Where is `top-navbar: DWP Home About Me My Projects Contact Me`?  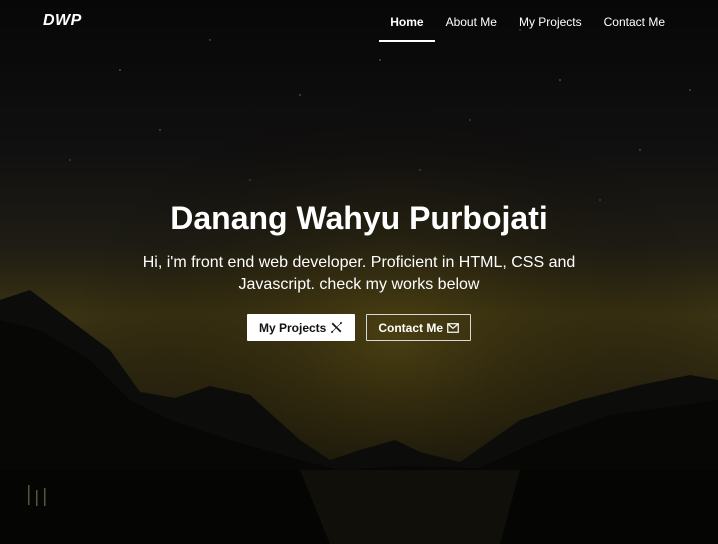 top-navbar: DWP Home About Me My Projects Contact Me is located at coordinates (359, 21).